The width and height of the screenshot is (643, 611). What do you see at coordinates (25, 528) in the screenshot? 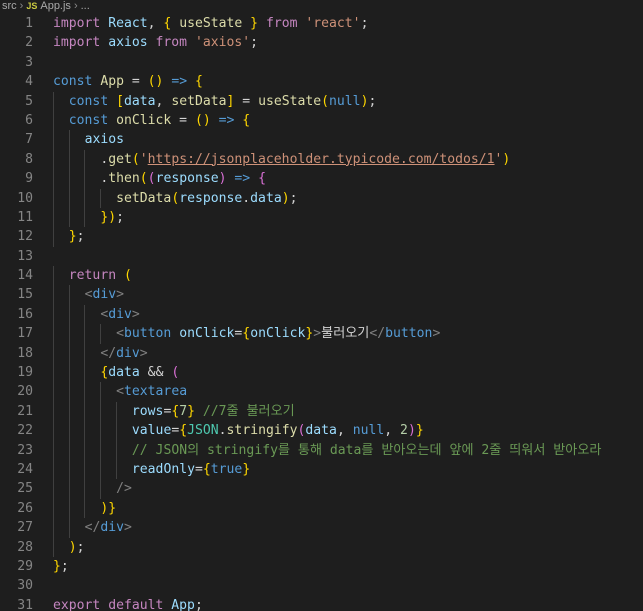
I see `line-number: 27` at bounding box center [25, 528].